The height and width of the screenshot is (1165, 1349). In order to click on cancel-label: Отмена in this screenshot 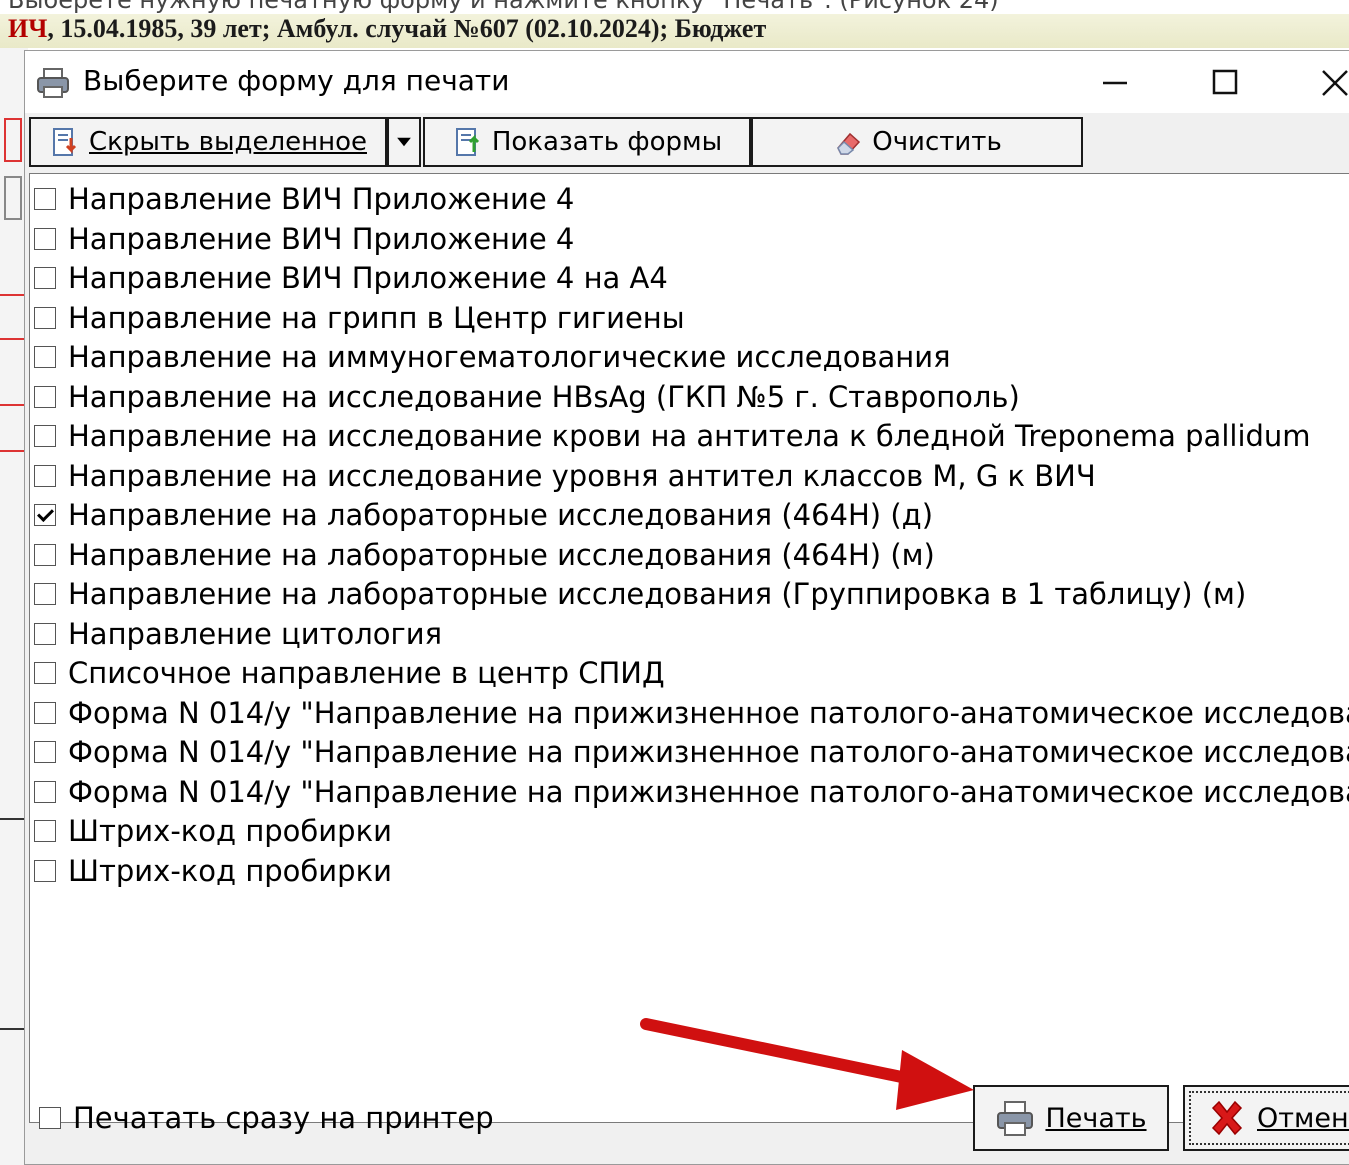, I will do `click(1303, 1118)`.